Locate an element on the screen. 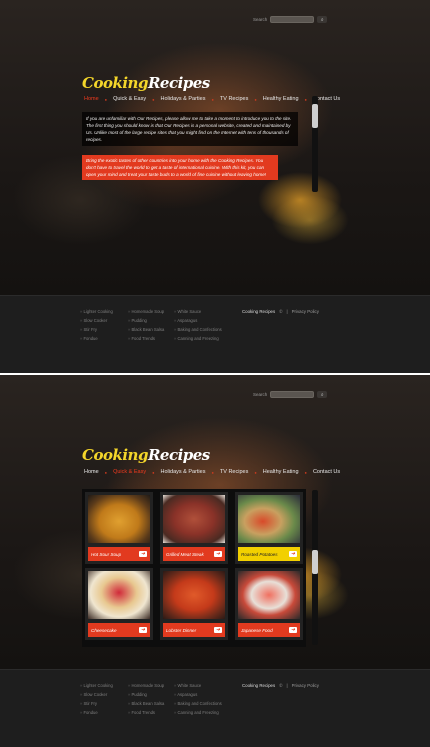  recipe-image-lobster is located at coordinates (194, 595).